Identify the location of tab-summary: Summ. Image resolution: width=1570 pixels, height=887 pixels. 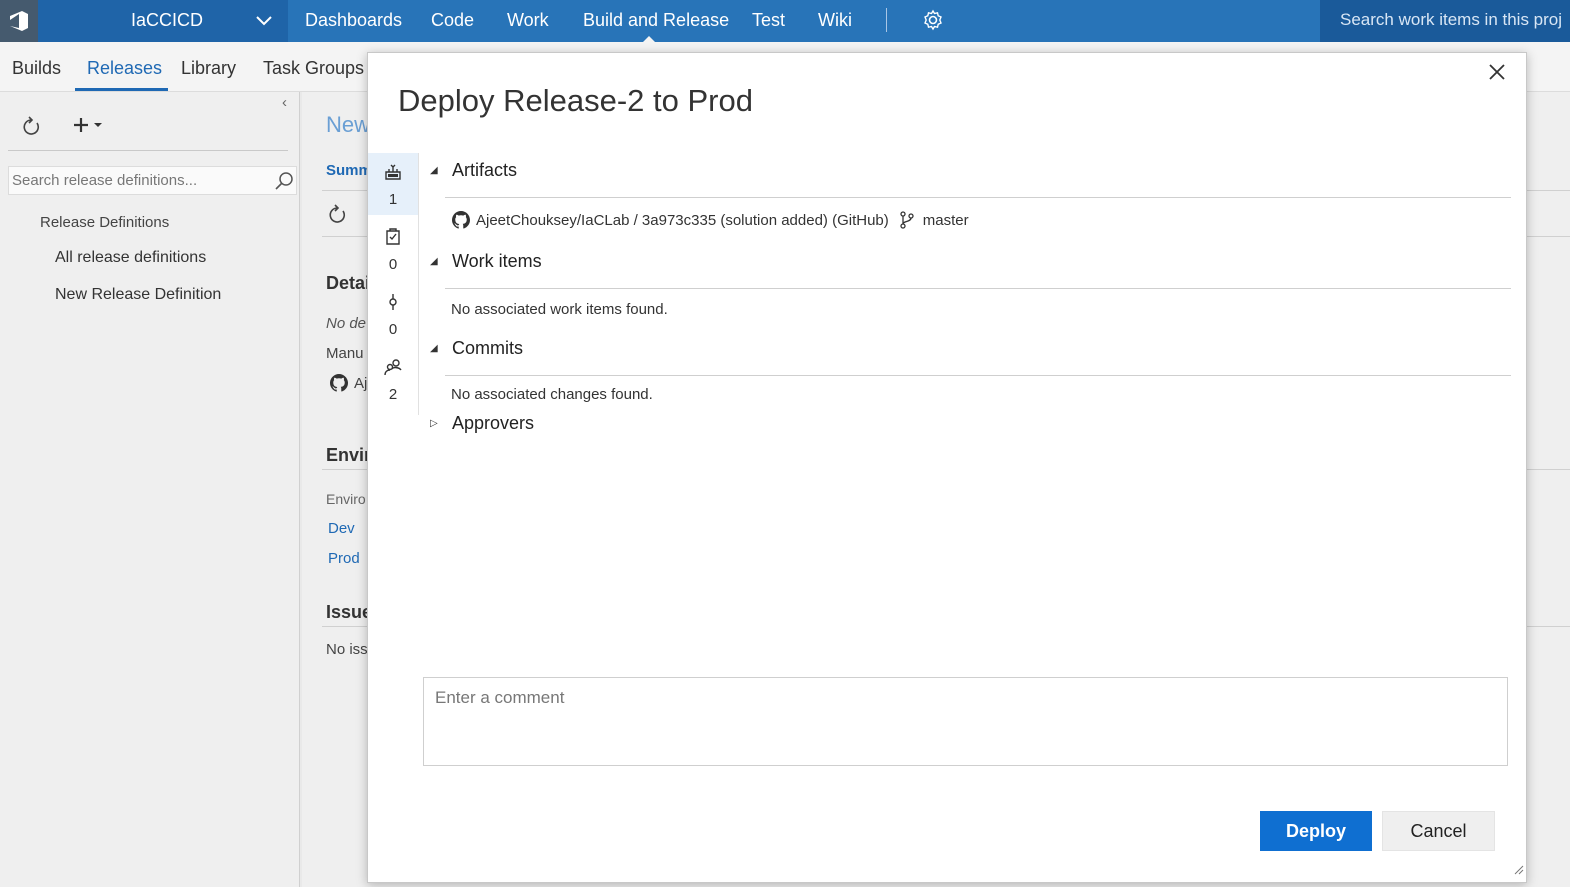
(349, 170).